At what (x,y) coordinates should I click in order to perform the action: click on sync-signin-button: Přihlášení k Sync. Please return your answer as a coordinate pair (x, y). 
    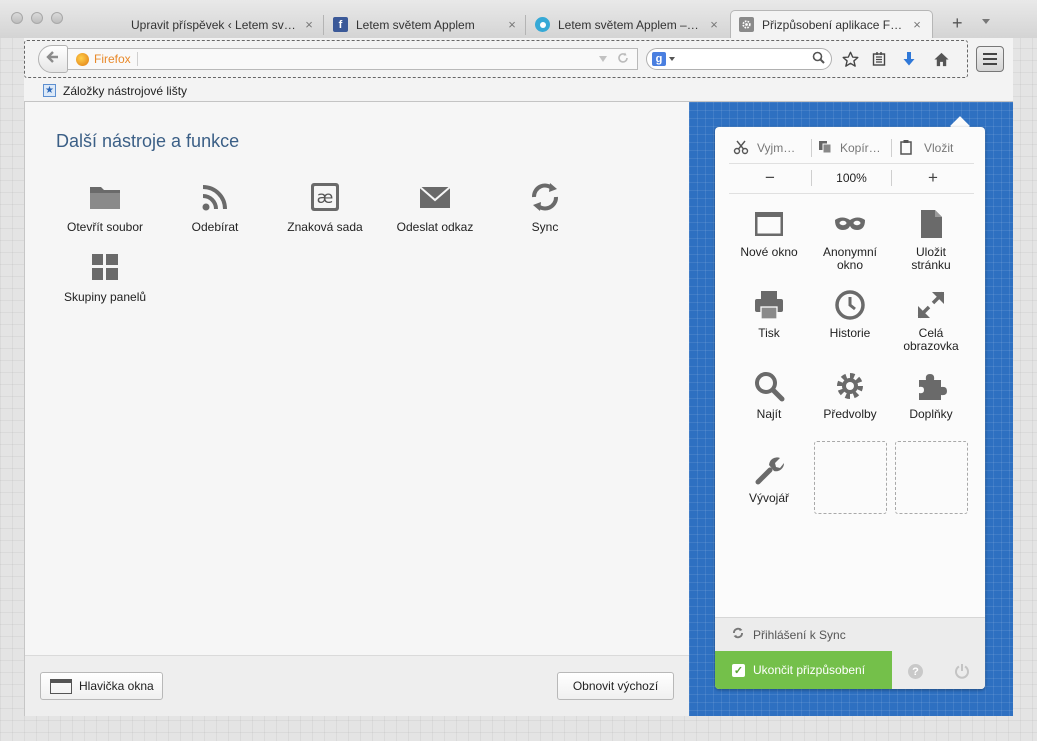
    Looking at the image, I should click on (850, 634).